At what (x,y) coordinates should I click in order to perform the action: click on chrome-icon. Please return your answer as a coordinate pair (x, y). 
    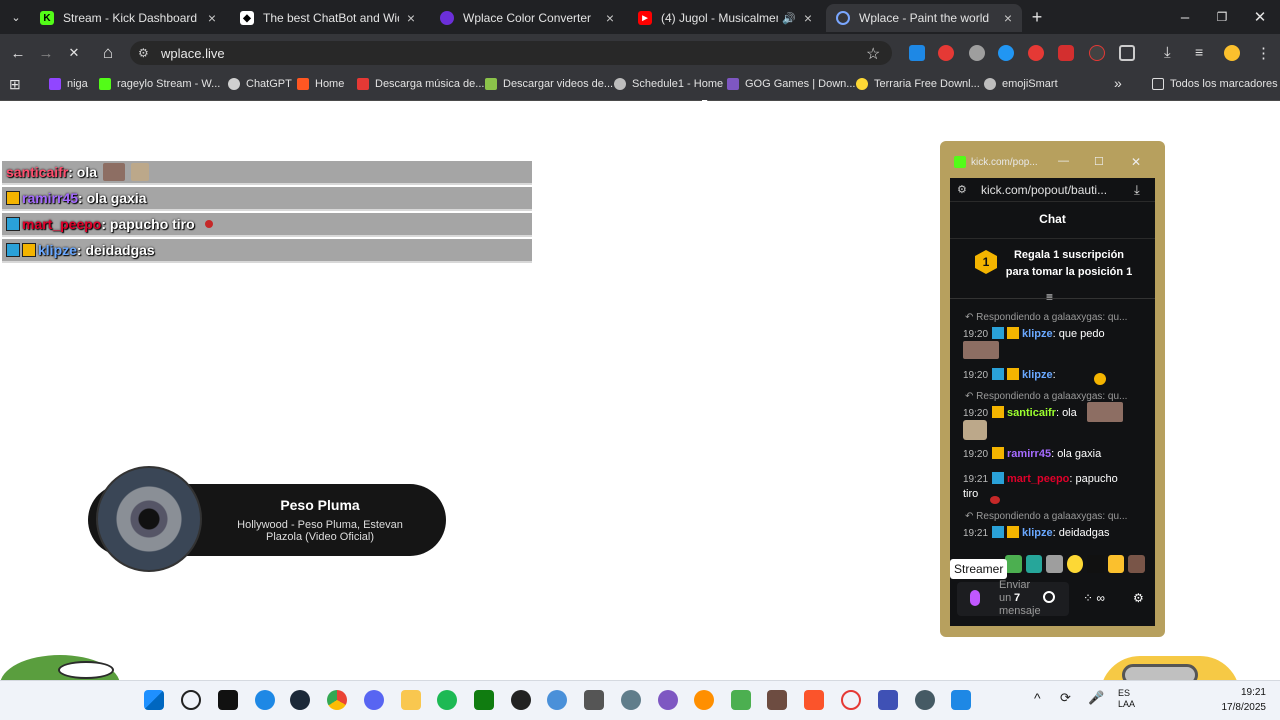
    Looking at the image, I should click on (337, 700).